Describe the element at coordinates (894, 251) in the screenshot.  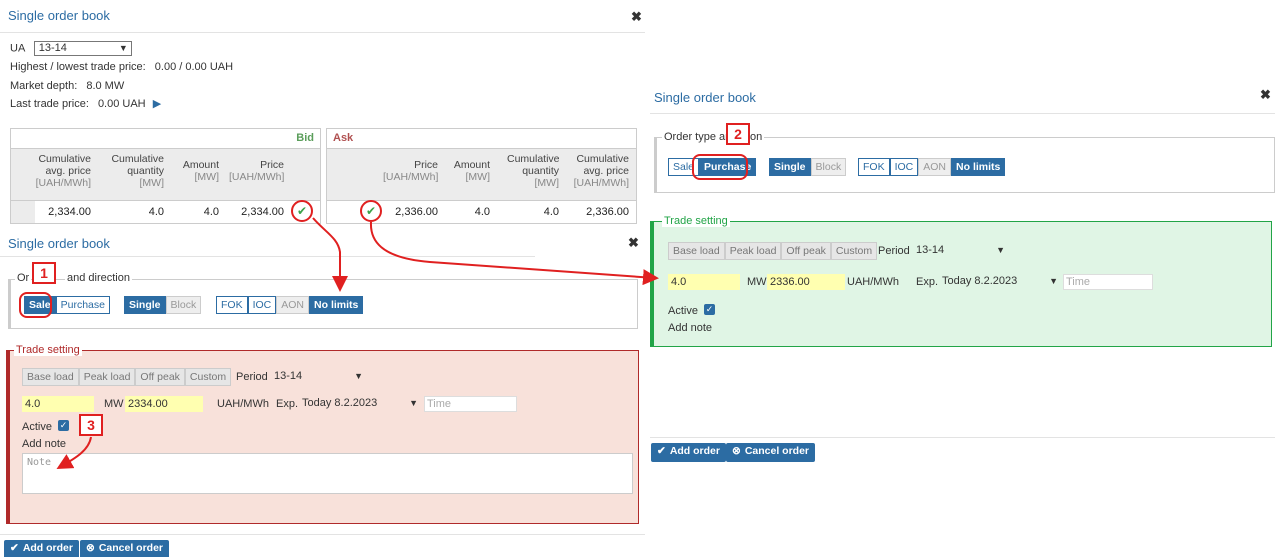
I see `period-label: Period` at that location.